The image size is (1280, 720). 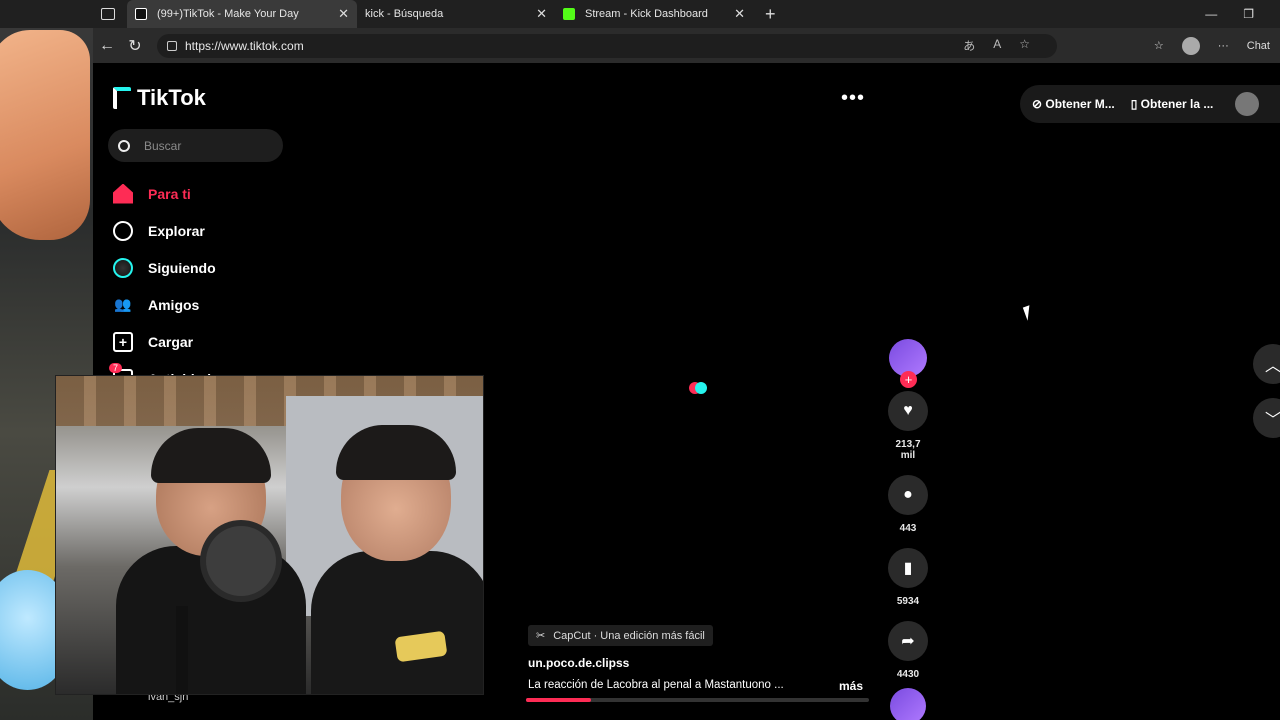 What do you see at coordinates (244, 45) in the screenshot?
I see `url-text: https://www.tiktok.com` at bounding box center [244, 45].